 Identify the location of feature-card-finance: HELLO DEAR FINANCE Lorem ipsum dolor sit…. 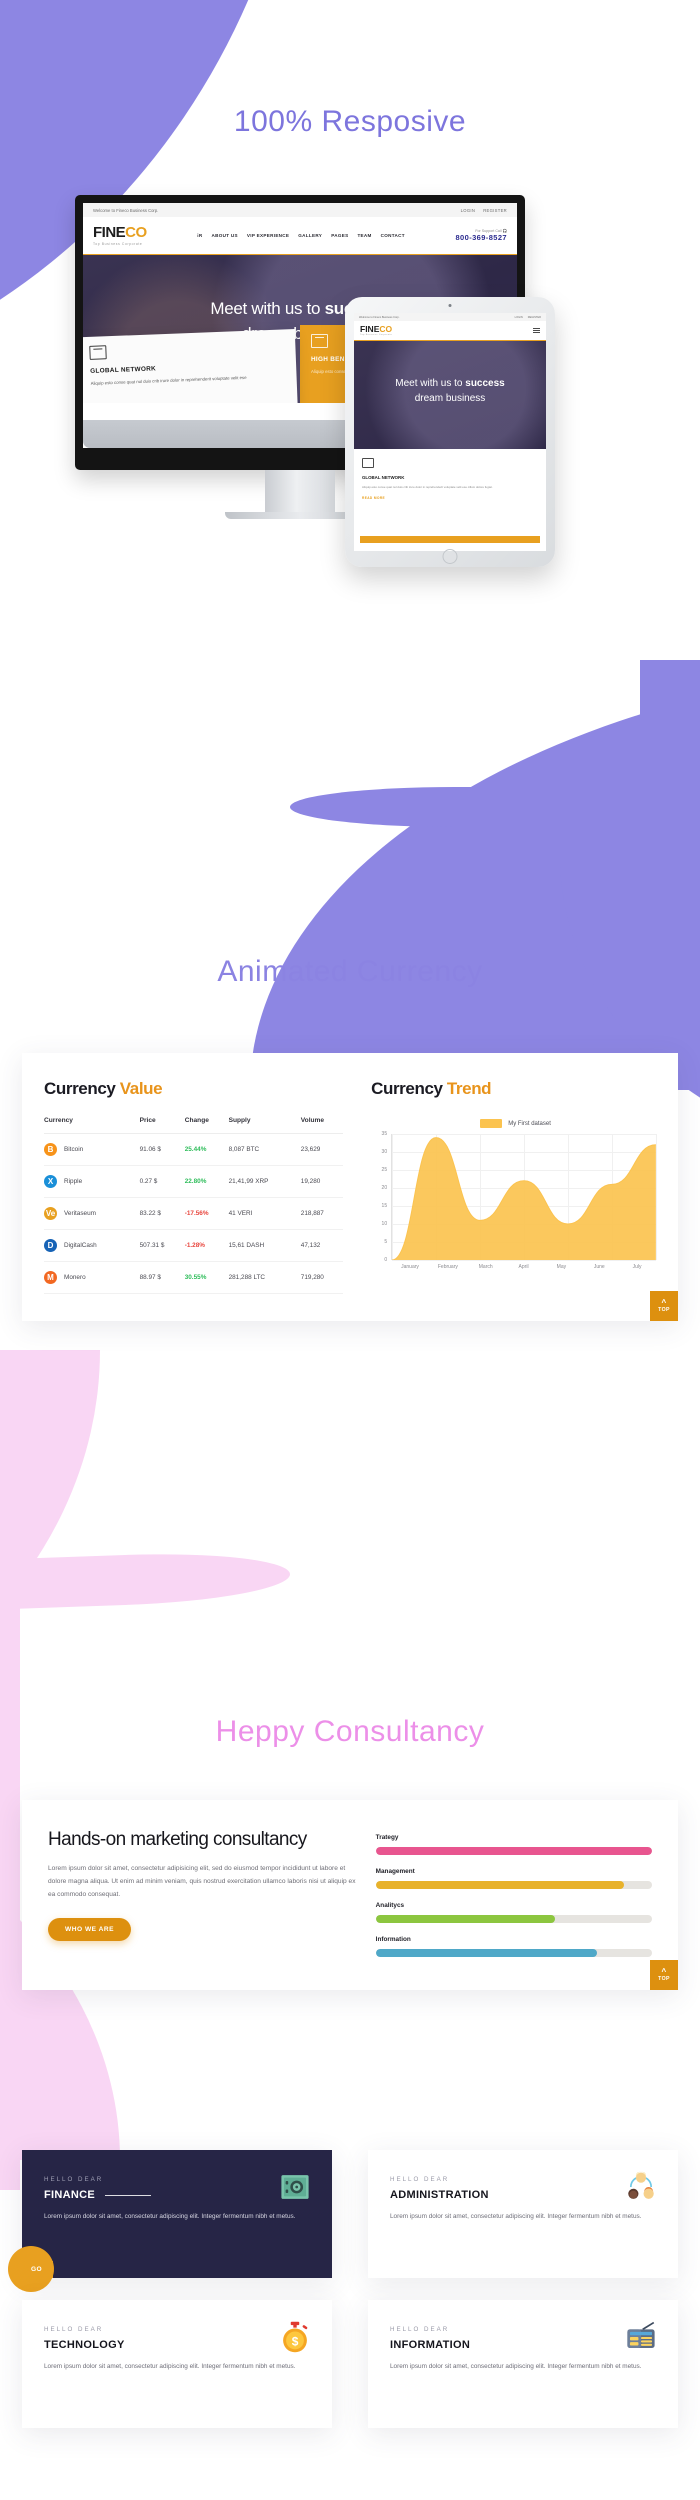
(170, 2221).